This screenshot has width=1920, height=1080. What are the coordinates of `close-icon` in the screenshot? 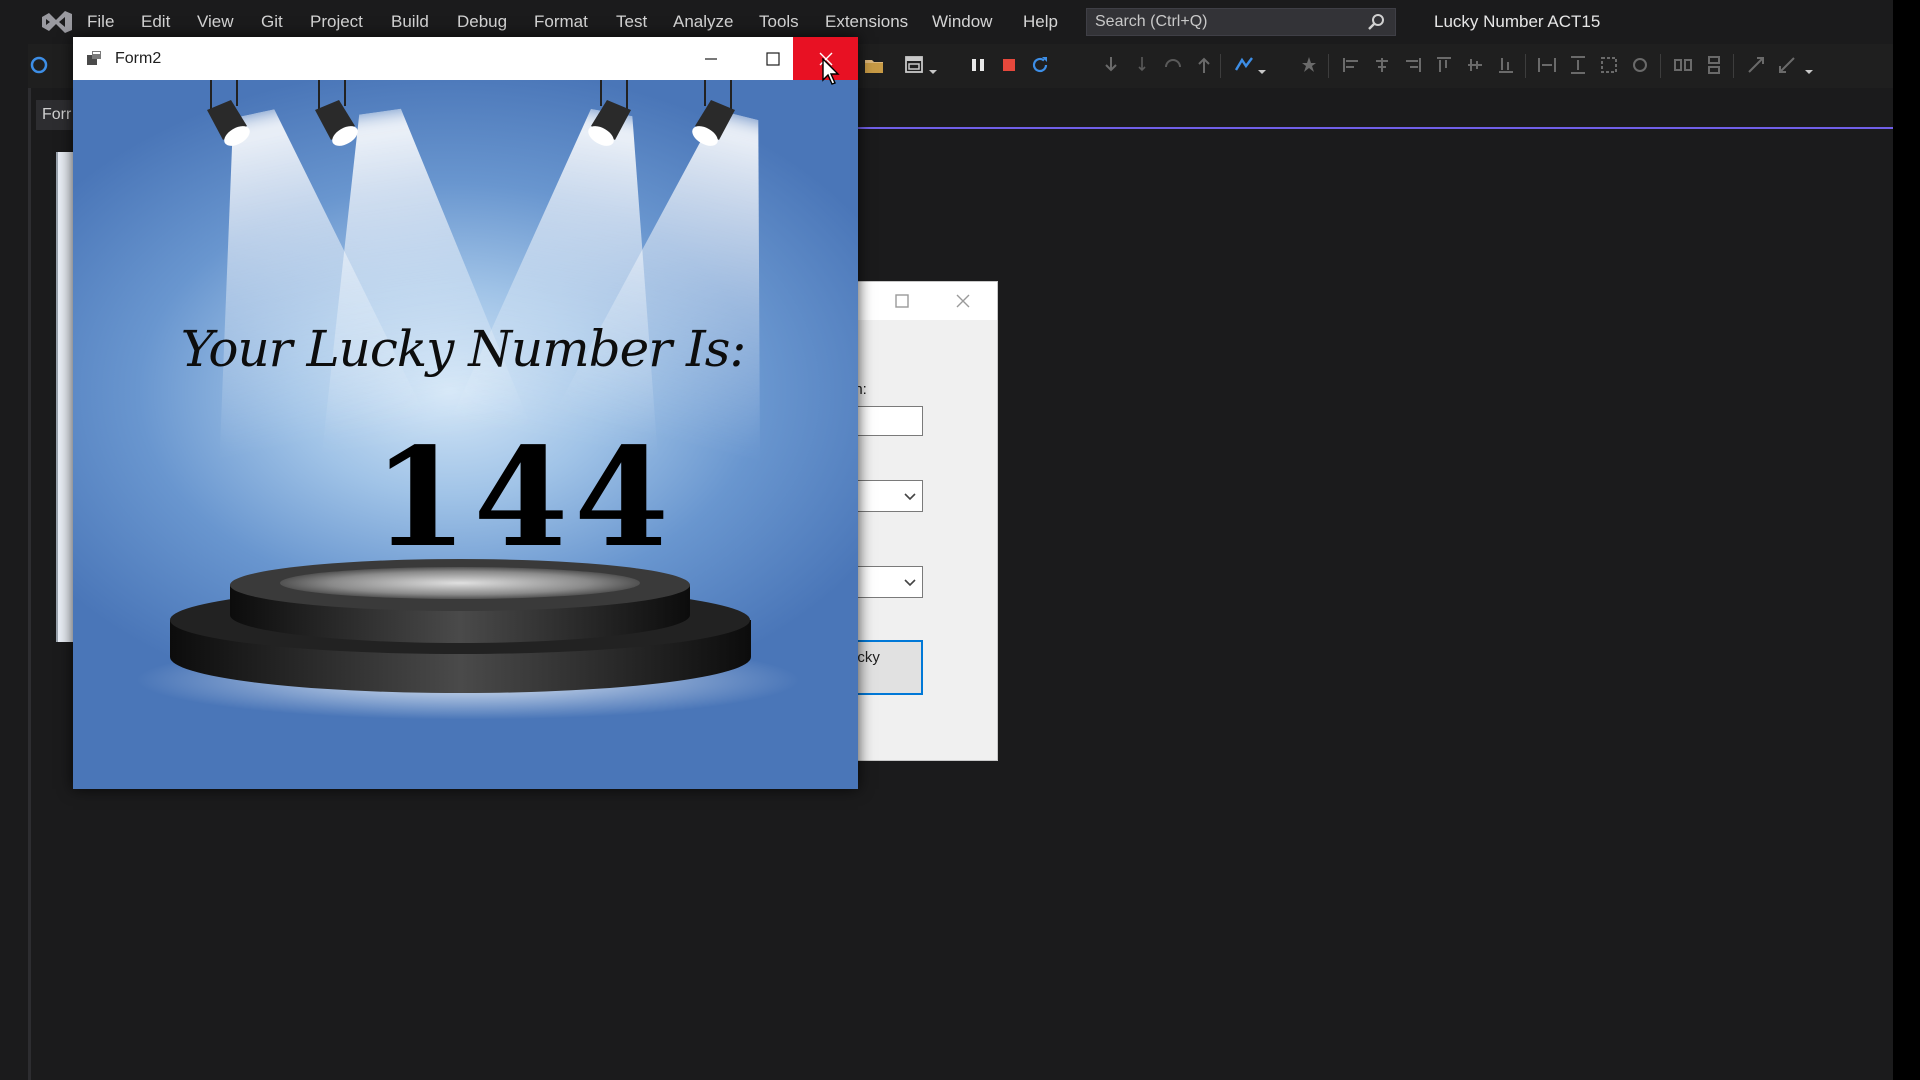 It's located at (963, 301).